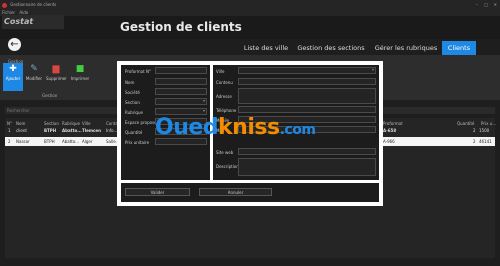 This screenshot has height=266, width=500. What do you see at coordinates (56, 69) in the screenshot?
I see `trash-icon: ▆` at bounding box center [56, 69].